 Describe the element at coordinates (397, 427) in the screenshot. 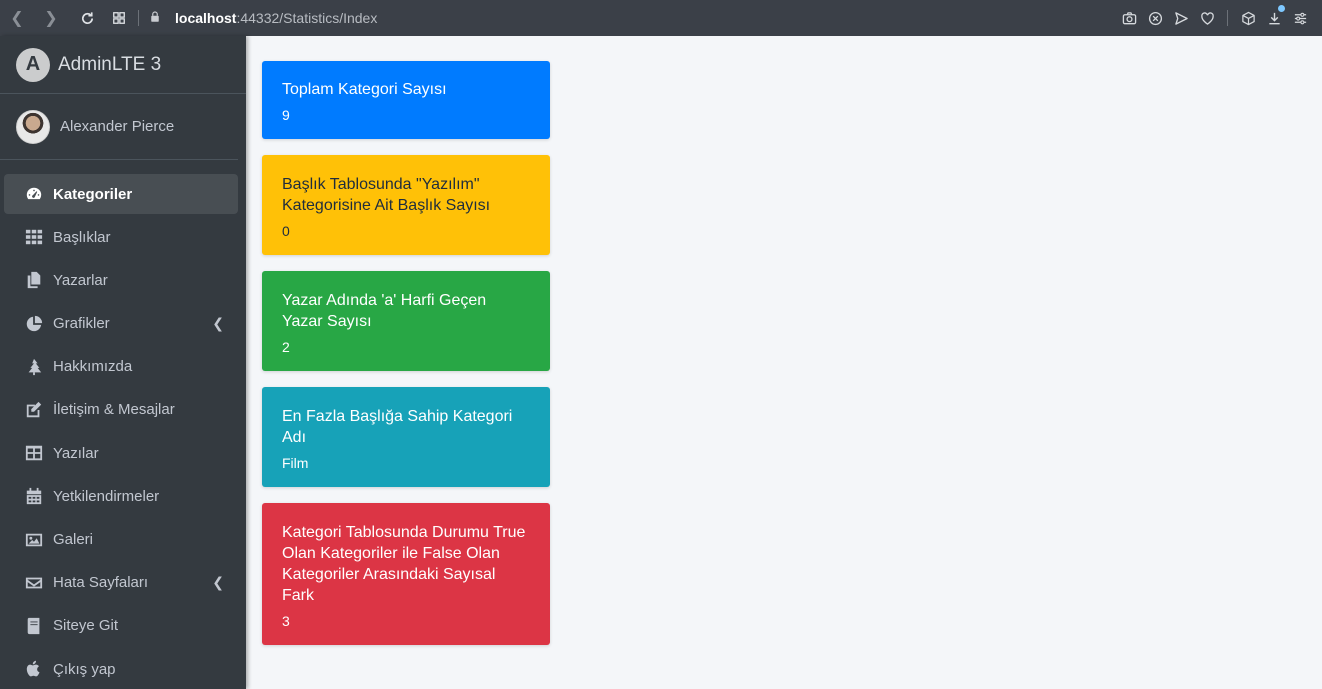

I see `card-title: En Fazla Başlığa Sahip Kategori Adı` at that location.